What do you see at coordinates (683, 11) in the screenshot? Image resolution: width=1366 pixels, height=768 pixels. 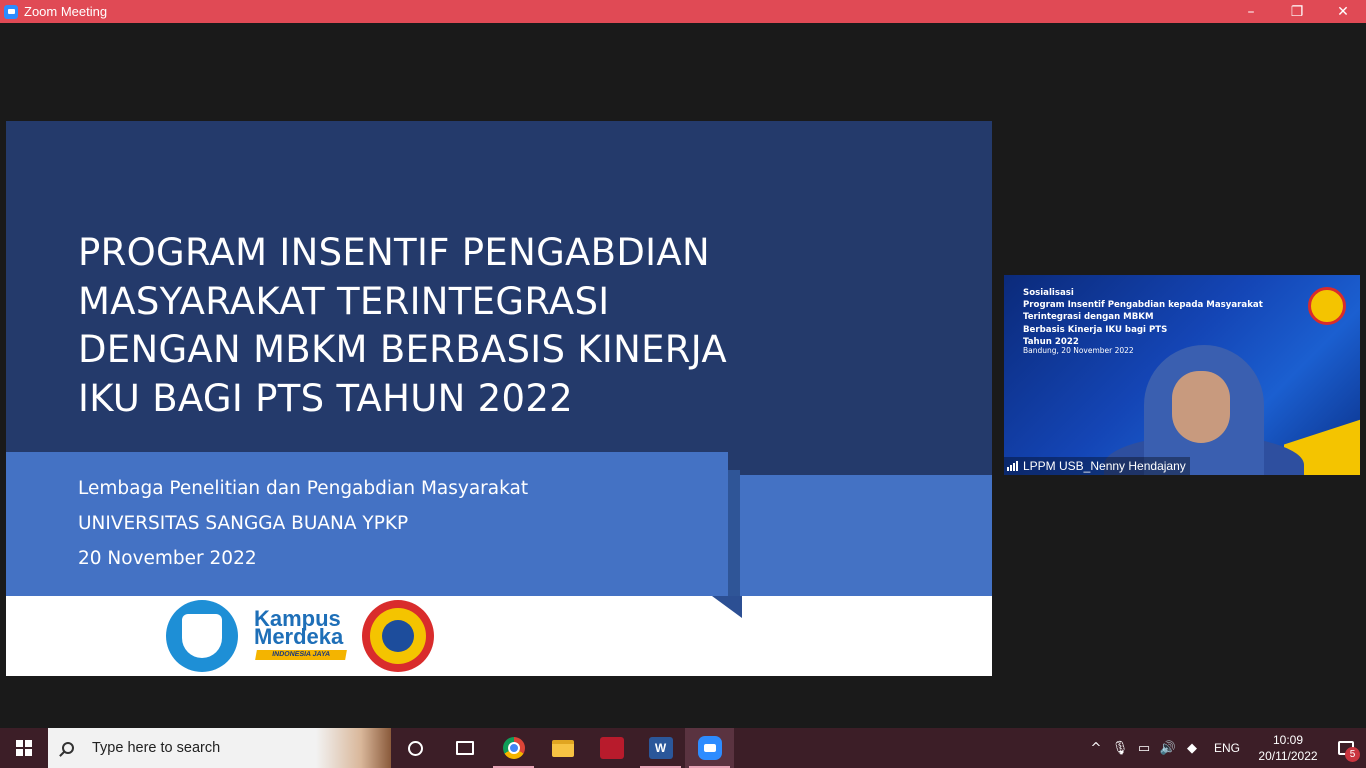 I see `window-titlebar: Zoom Meeting – ❐ ✕` at bounding box center [683, 11].